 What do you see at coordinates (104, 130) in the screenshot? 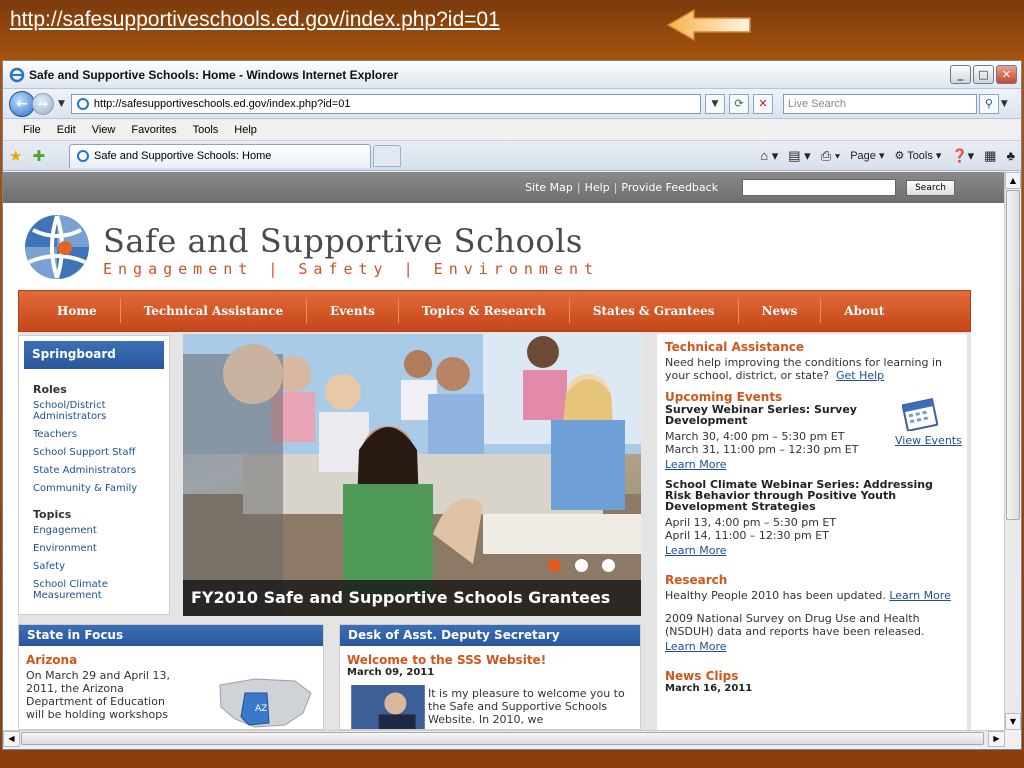
I see `menu-view: View` at bounding box center [104, 130].